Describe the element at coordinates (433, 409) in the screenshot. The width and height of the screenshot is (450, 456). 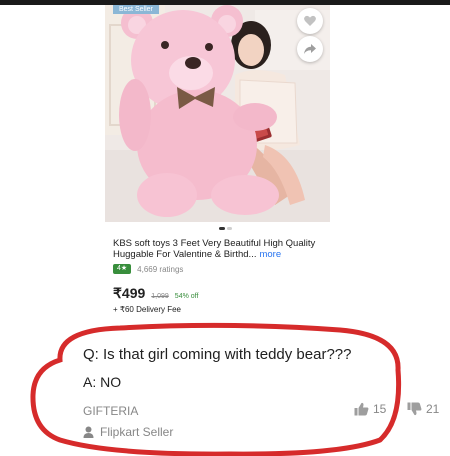
I see `downvote-count: 21` at that location.